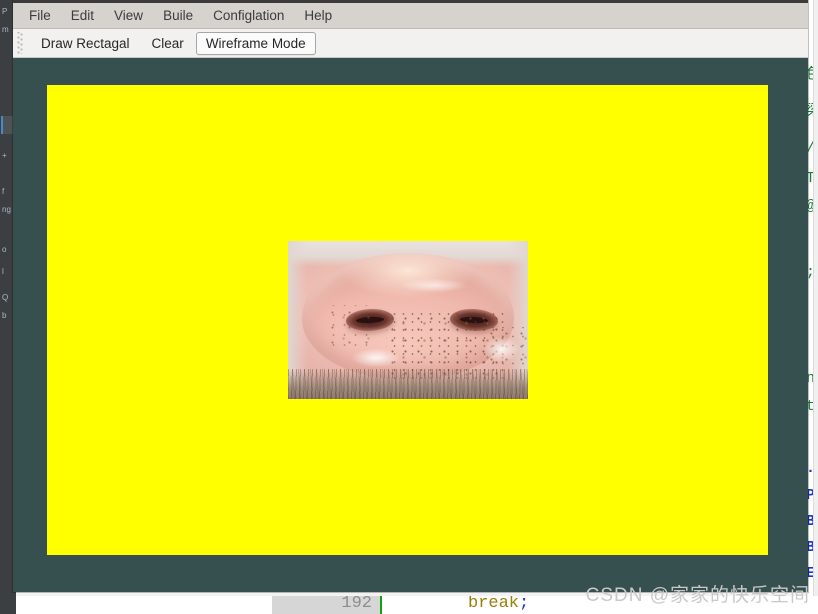  I want to click on clear-button: Clear, so click(168, 43).